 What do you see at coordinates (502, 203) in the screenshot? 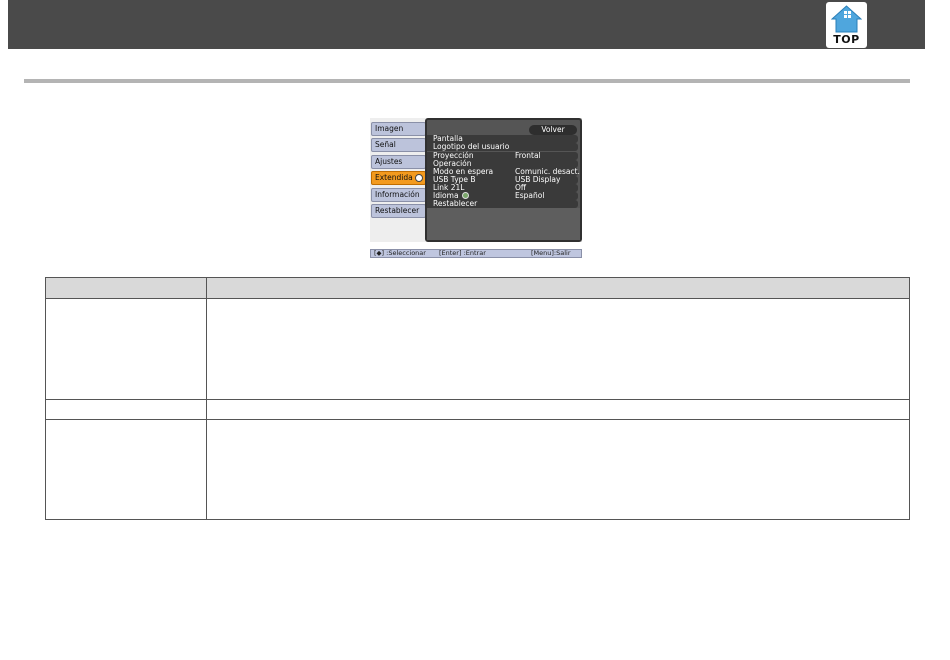
I see `menu-item-restablecer: Restablecer` at bounding box center [502, 203].